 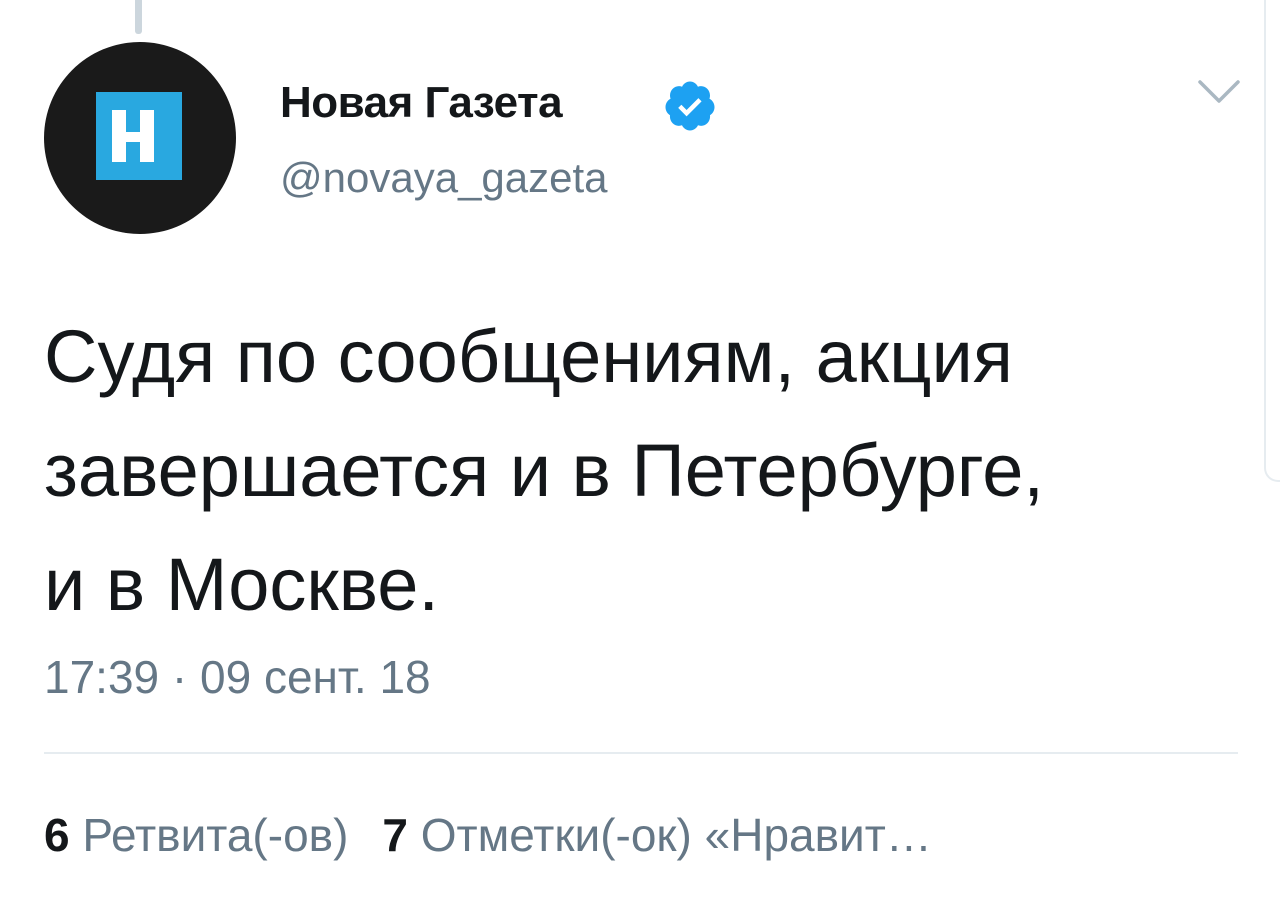 What do you see at coordinates (395, 835) in the screenshot?
I see `like-count: 7` at bounding box center [395, 835].